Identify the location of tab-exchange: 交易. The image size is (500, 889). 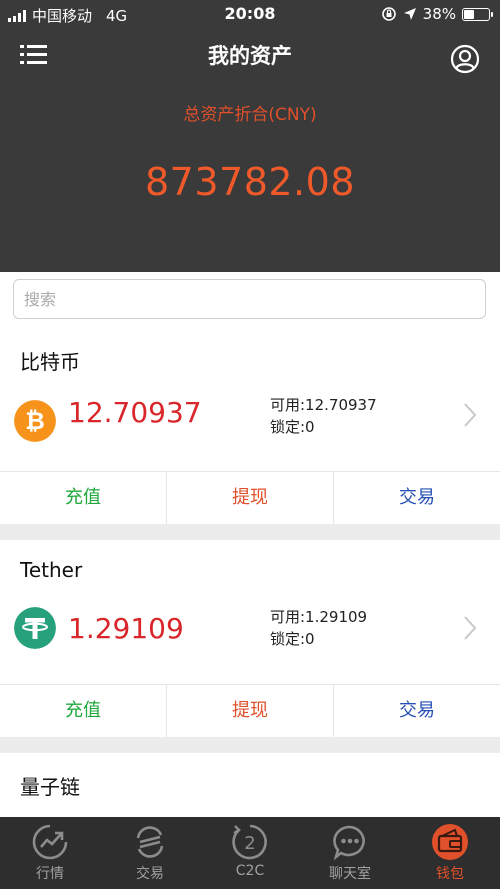
(150, 853).